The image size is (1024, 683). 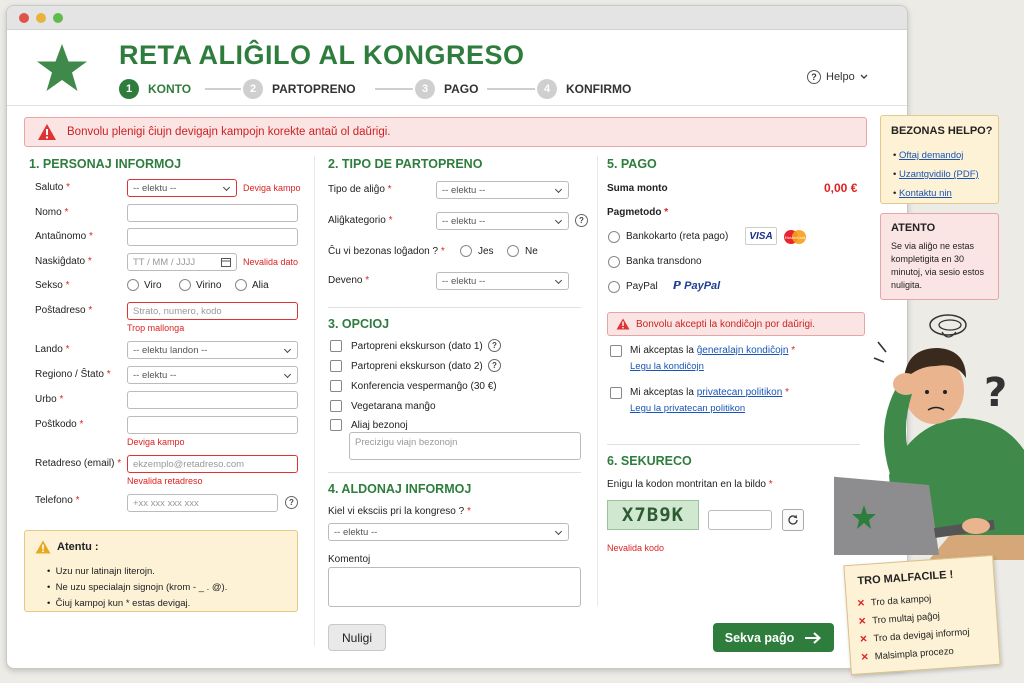 What do you see at coordinates (64, 236) in the screenshot?
I see `surname-label: Antaŭnomo *` at bounding box center [64, 236].